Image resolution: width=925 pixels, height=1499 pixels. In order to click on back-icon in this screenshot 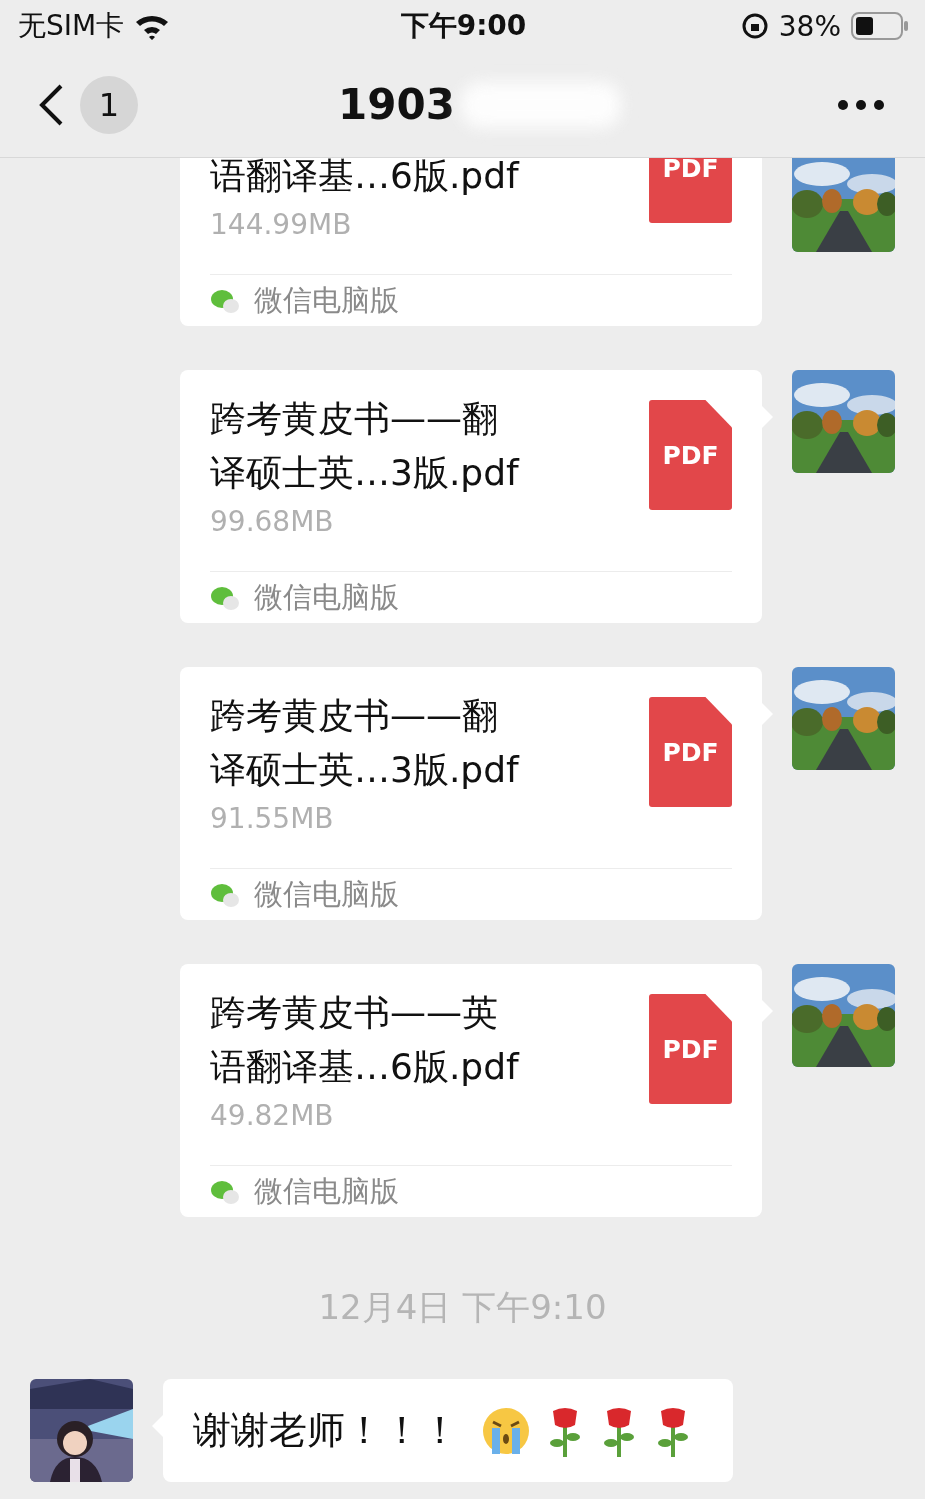, I will do `click(51, 104)`.